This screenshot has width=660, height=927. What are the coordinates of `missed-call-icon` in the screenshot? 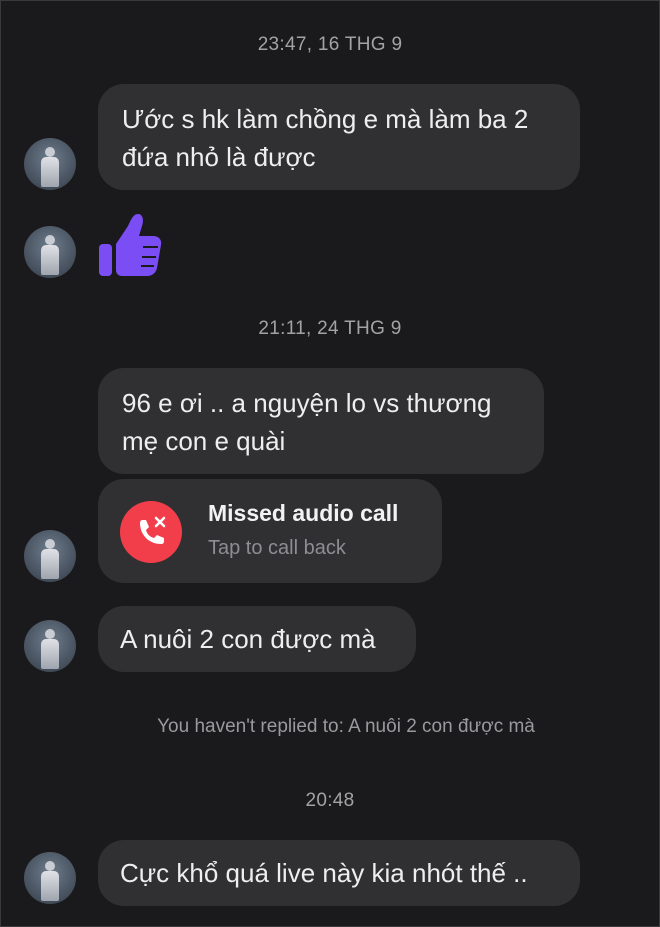 It's located at (151, 532).